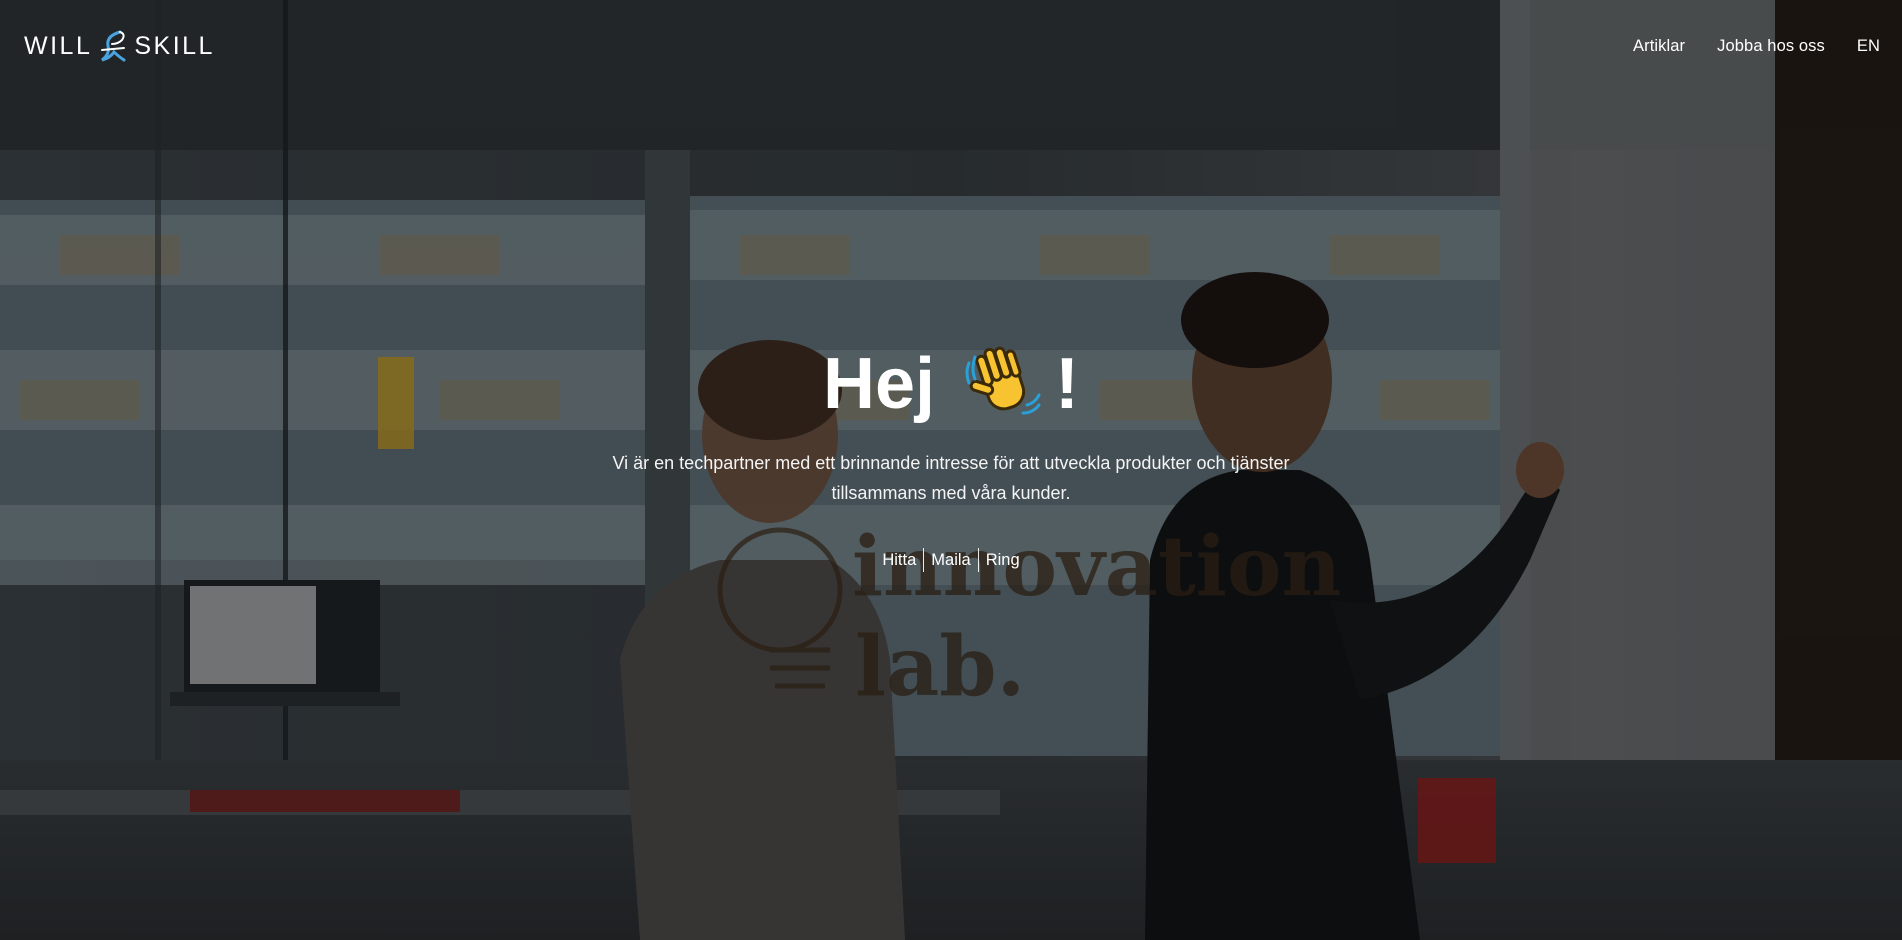 The width and height of the screenshot is (1902, 940). I want to click on logo-word-left: WILL, so click(58, 45).